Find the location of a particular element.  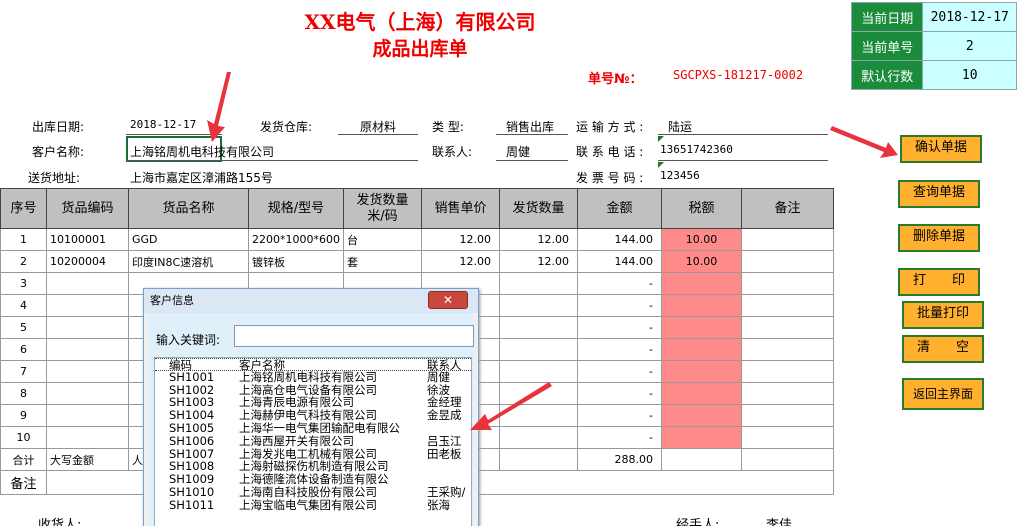

item-unit-cell: 套 is located at coordinates (382, 261).